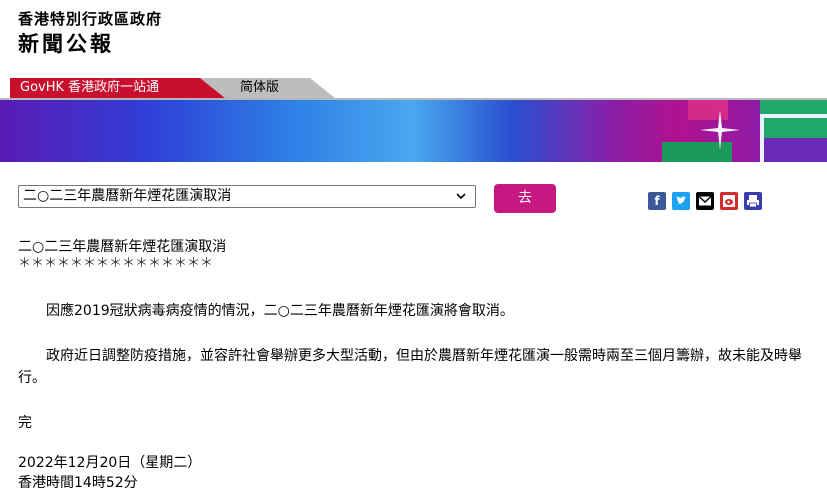  What do you see at coordinates (117, 88) in the screenshot?
I see `govhk-tab: GovHK 香港政府一站通` at bounding box center [117, 88].